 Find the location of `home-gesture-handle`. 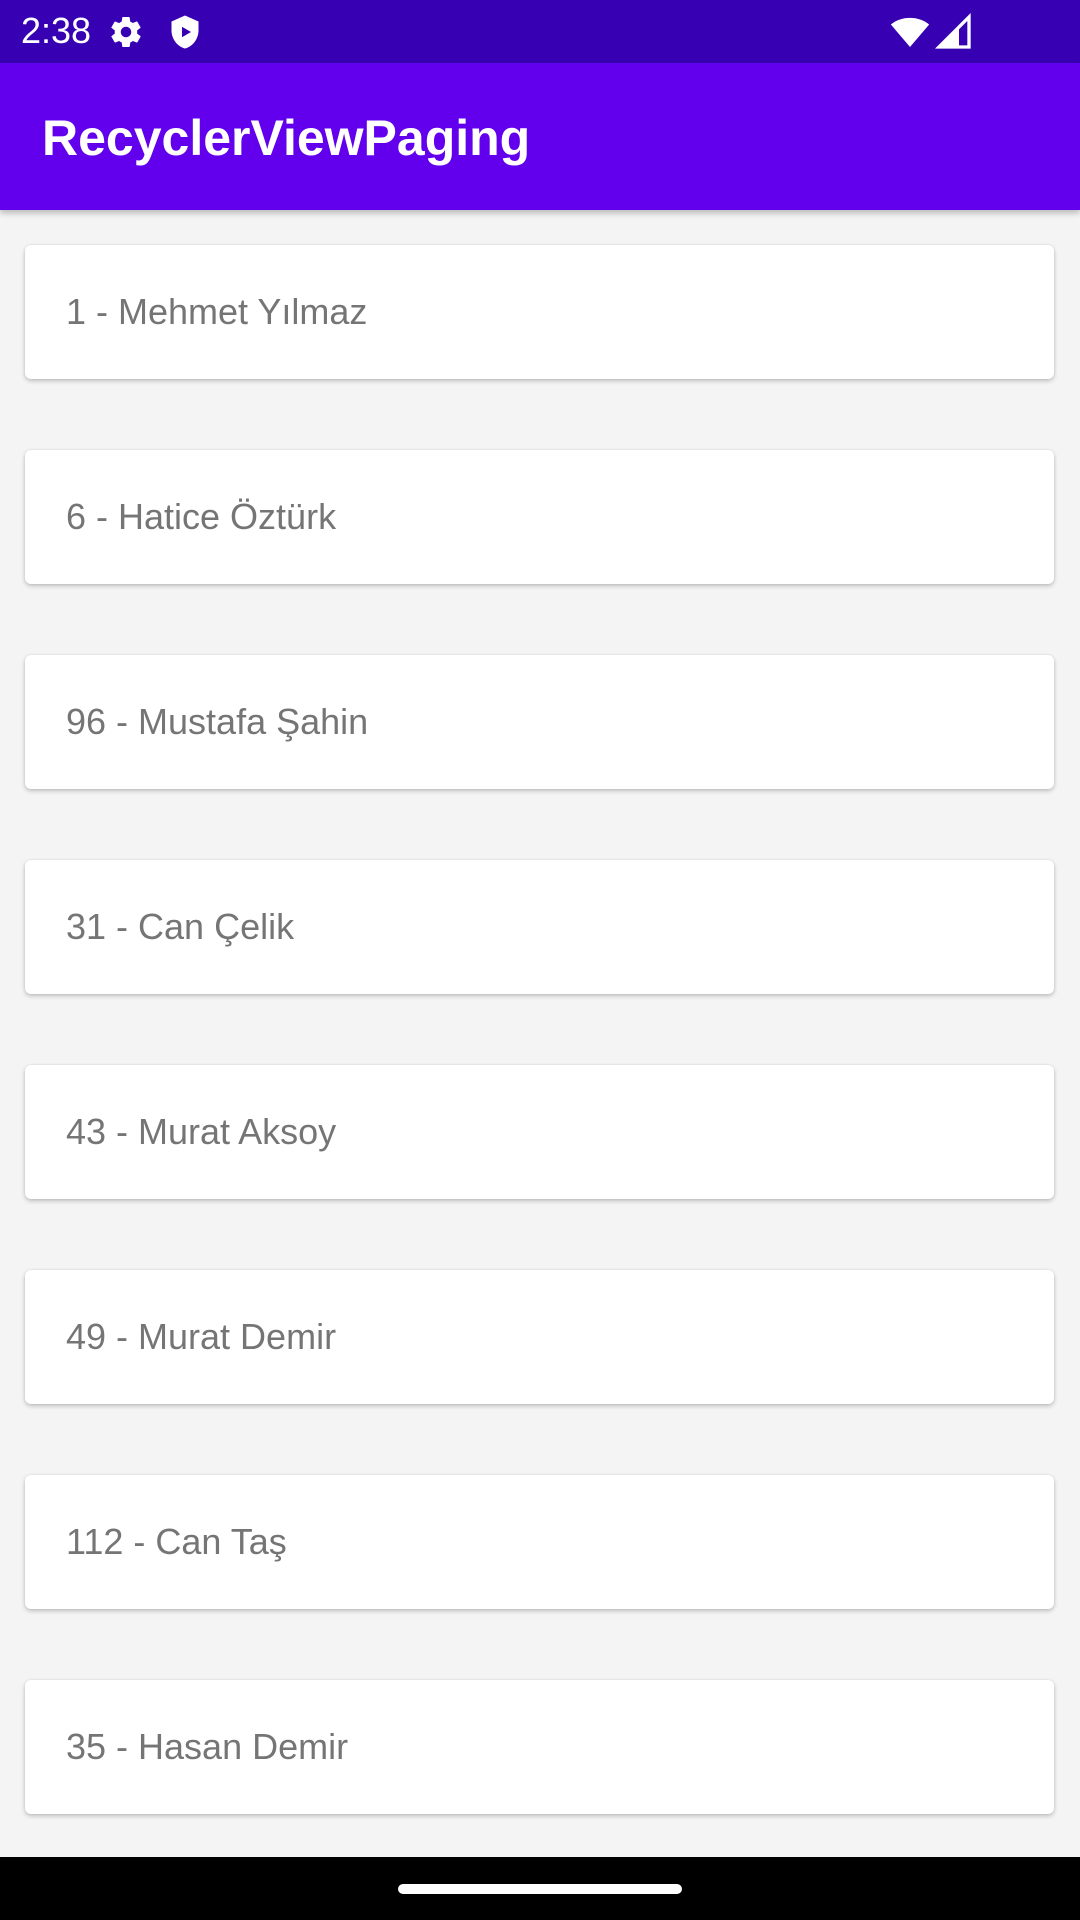

home-gesture-handle is located at coordinates (540, 1889).